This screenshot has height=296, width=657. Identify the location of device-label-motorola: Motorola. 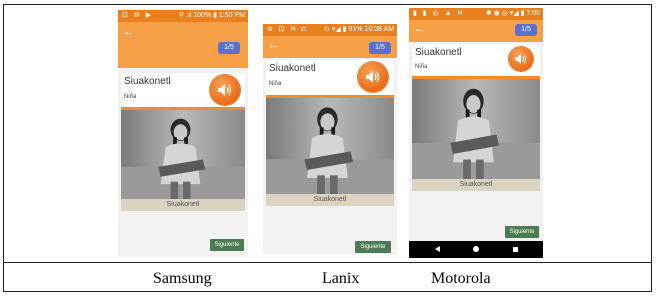
(461, 278).